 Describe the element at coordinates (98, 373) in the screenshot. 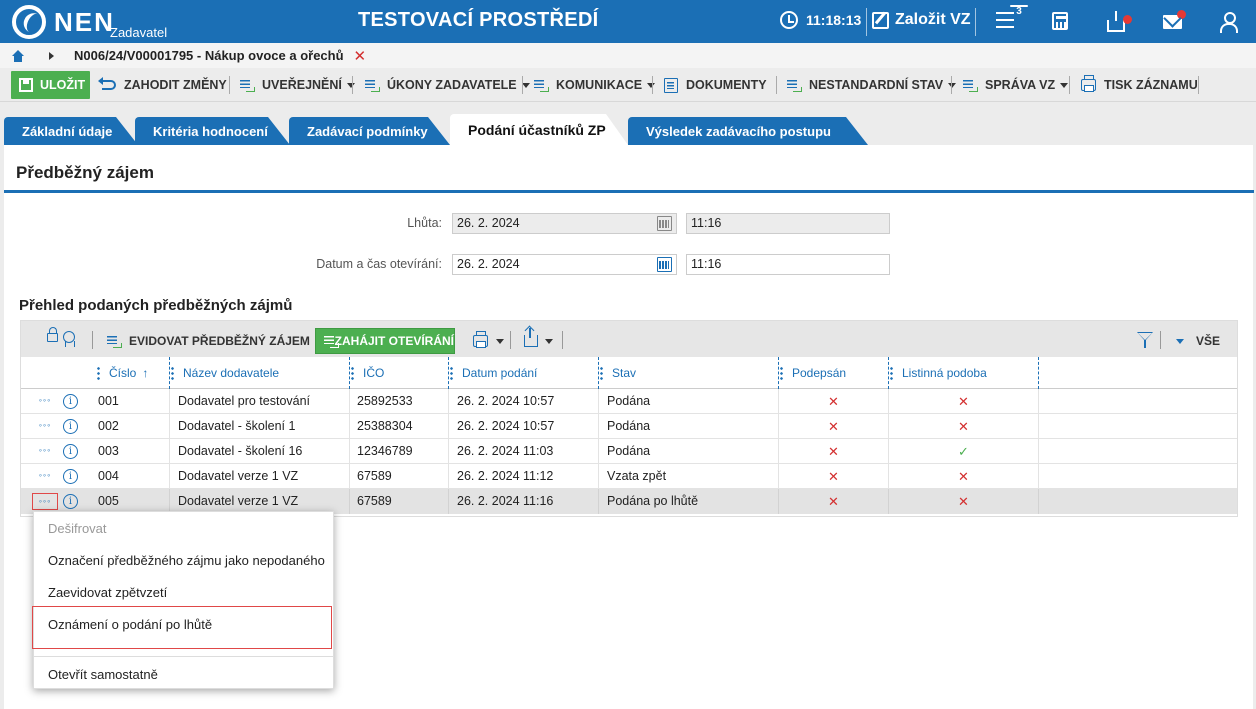

I see `column-menu-icon` at that location.